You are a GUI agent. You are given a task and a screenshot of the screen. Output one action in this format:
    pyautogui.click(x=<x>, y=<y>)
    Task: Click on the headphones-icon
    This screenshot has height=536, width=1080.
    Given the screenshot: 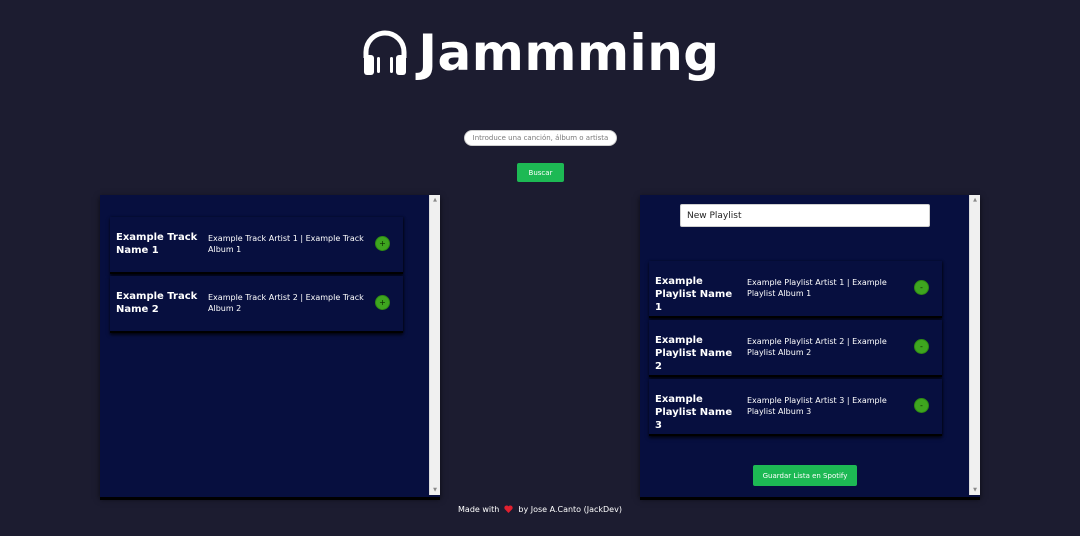 What is the action you would take?
    pyautogui.click(x=385, y=52)
    